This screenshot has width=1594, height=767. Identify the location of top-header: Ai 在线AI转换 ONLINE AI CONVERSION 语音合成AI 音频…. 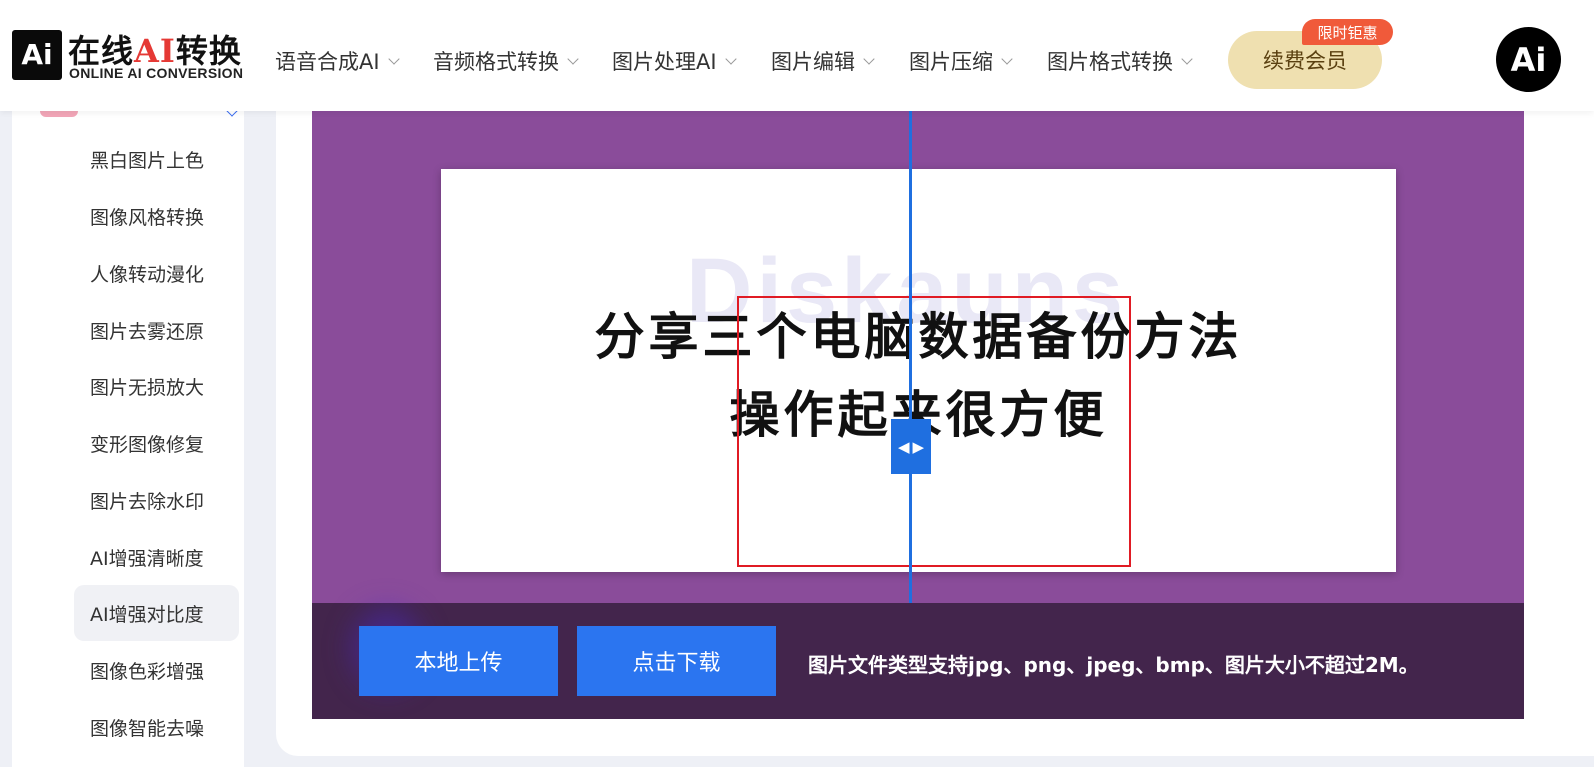
(797, 55).